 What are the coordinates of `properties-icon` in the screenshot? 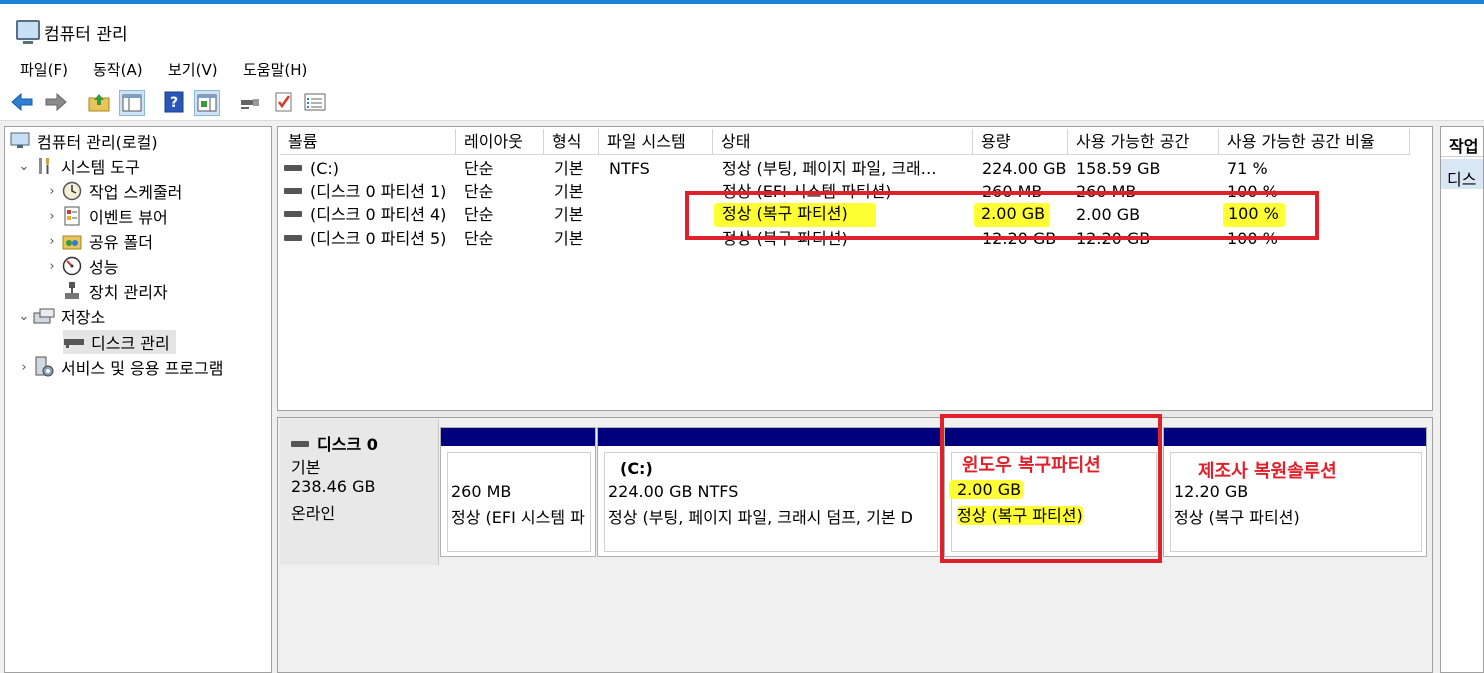 It's located at (315, 102).